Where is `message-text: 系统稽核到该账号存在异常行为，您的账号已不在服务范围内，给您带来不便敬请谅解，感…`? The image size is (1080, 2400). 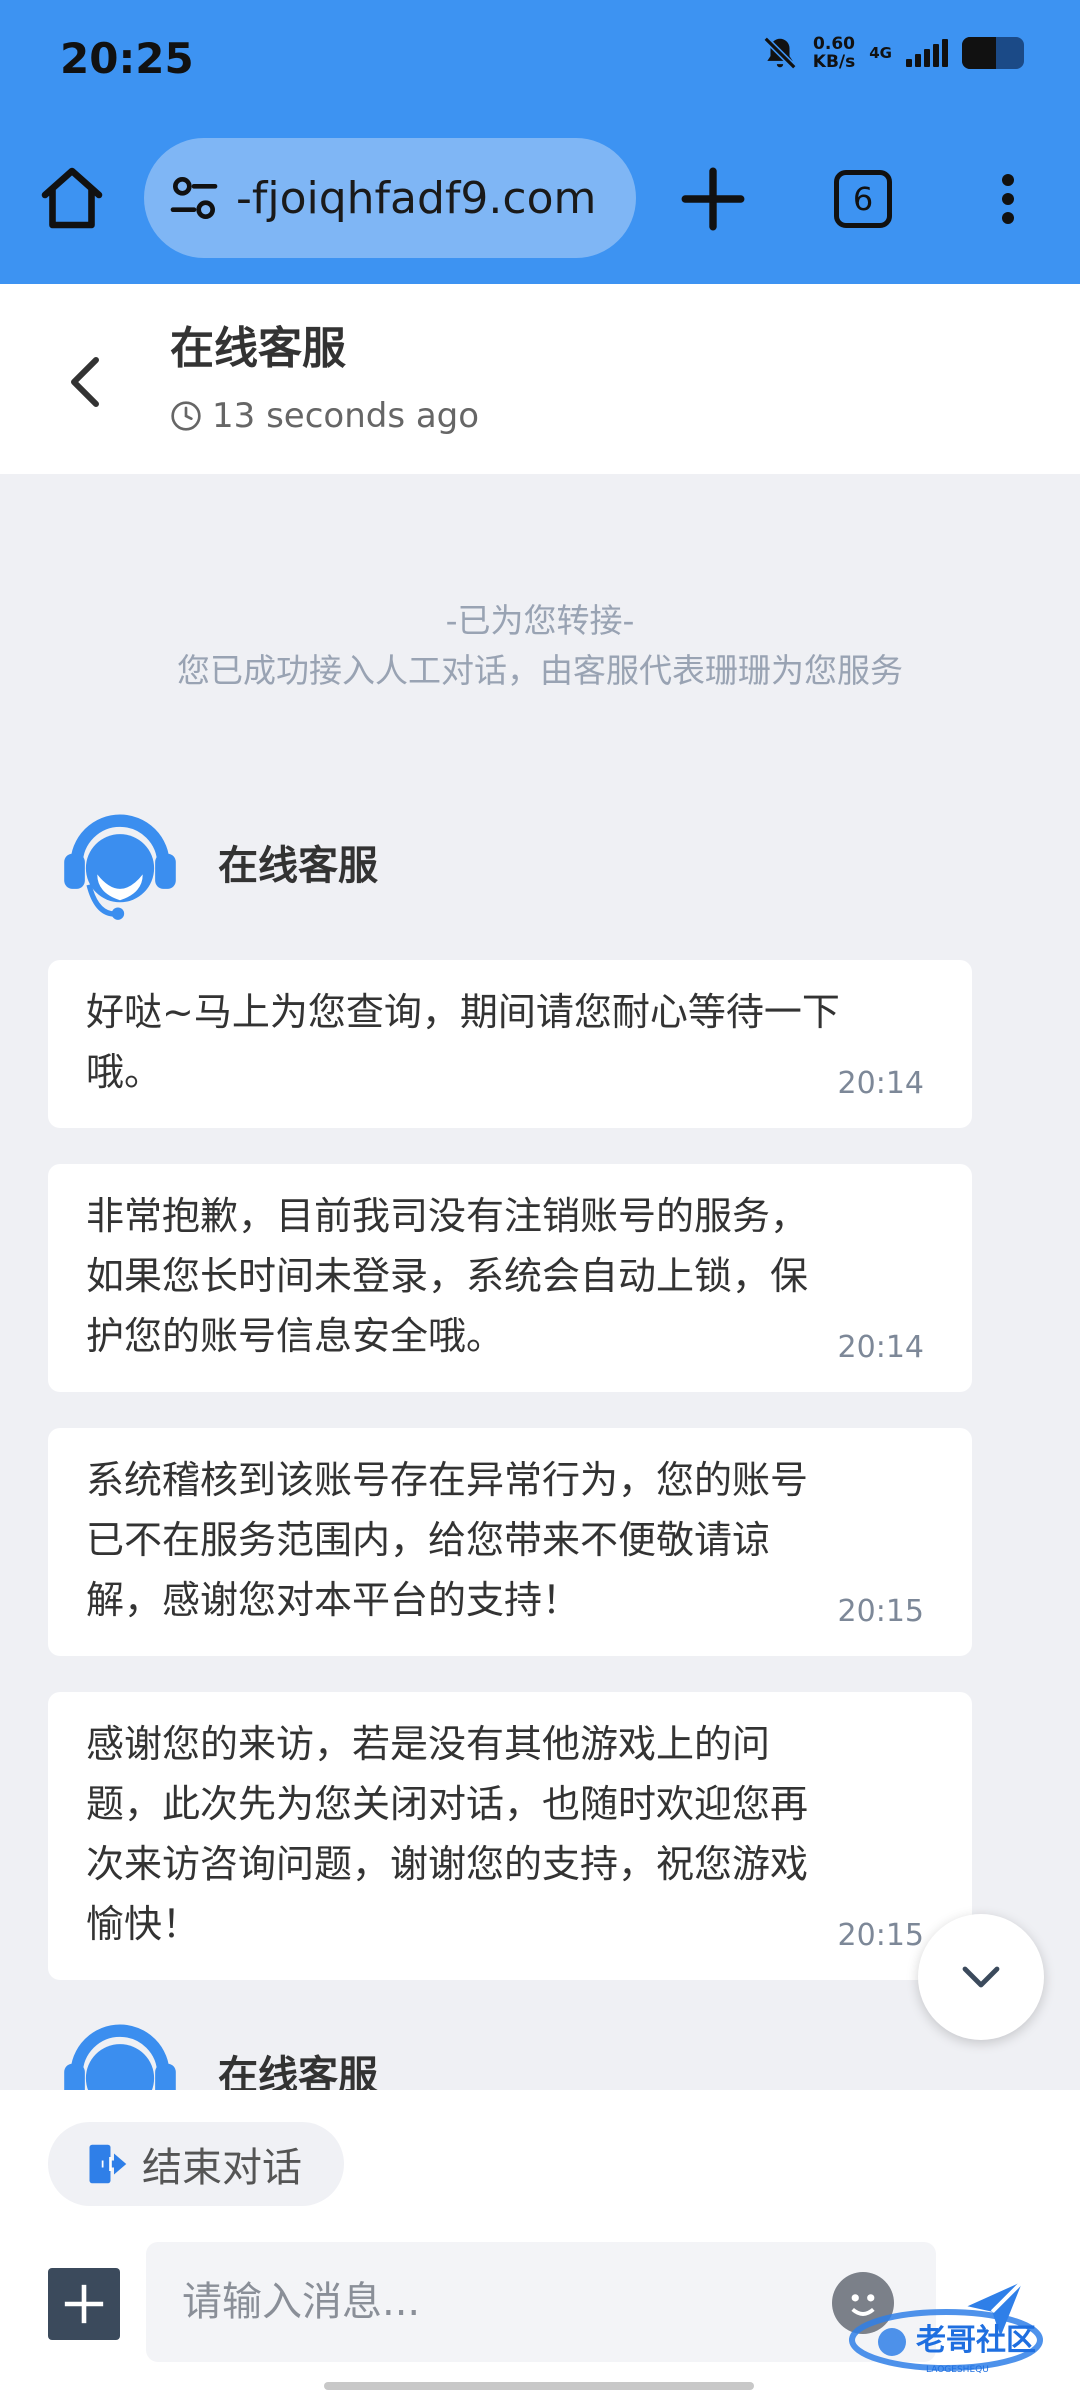 message-text: 系统稽核到该账号存在异常行为，您的账号已不在服务范围内，给您带来不便敬请谅解，感… is located at coordinates (447, 1540).